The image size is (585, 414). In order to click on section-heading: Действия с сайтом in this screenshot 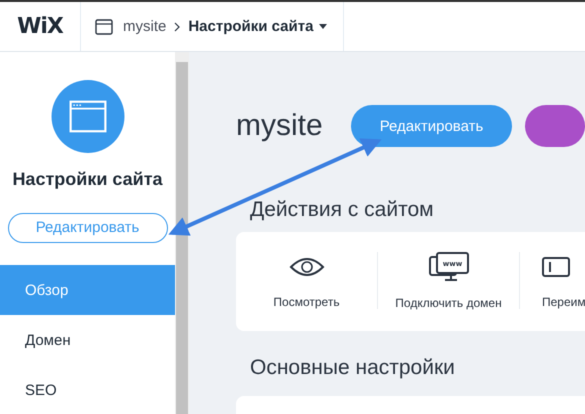, I will do `click(342, 209)`.